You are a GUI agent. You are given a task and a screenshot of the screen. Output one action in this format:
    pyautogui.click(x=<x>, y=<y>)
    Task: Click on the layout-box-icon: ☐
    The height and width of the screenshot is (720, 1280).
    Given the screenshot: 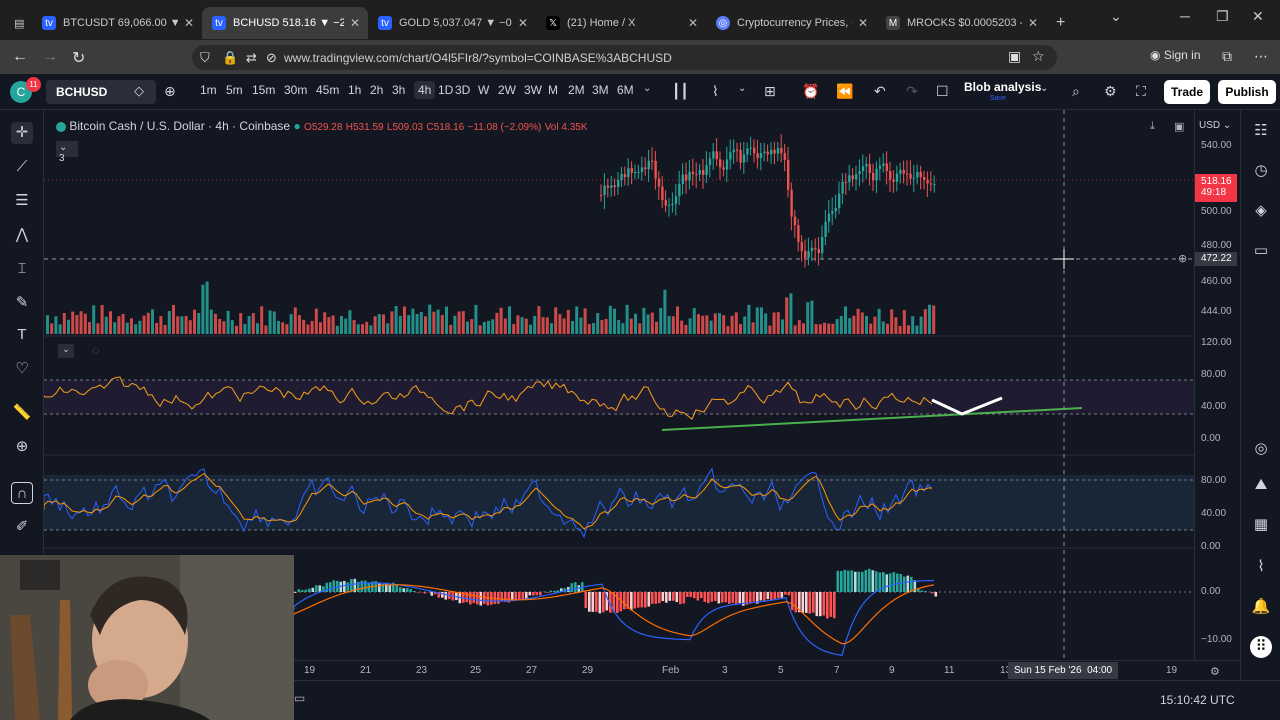 What is the action you would take?
    pyautogui.click(x=942, y=91)
    